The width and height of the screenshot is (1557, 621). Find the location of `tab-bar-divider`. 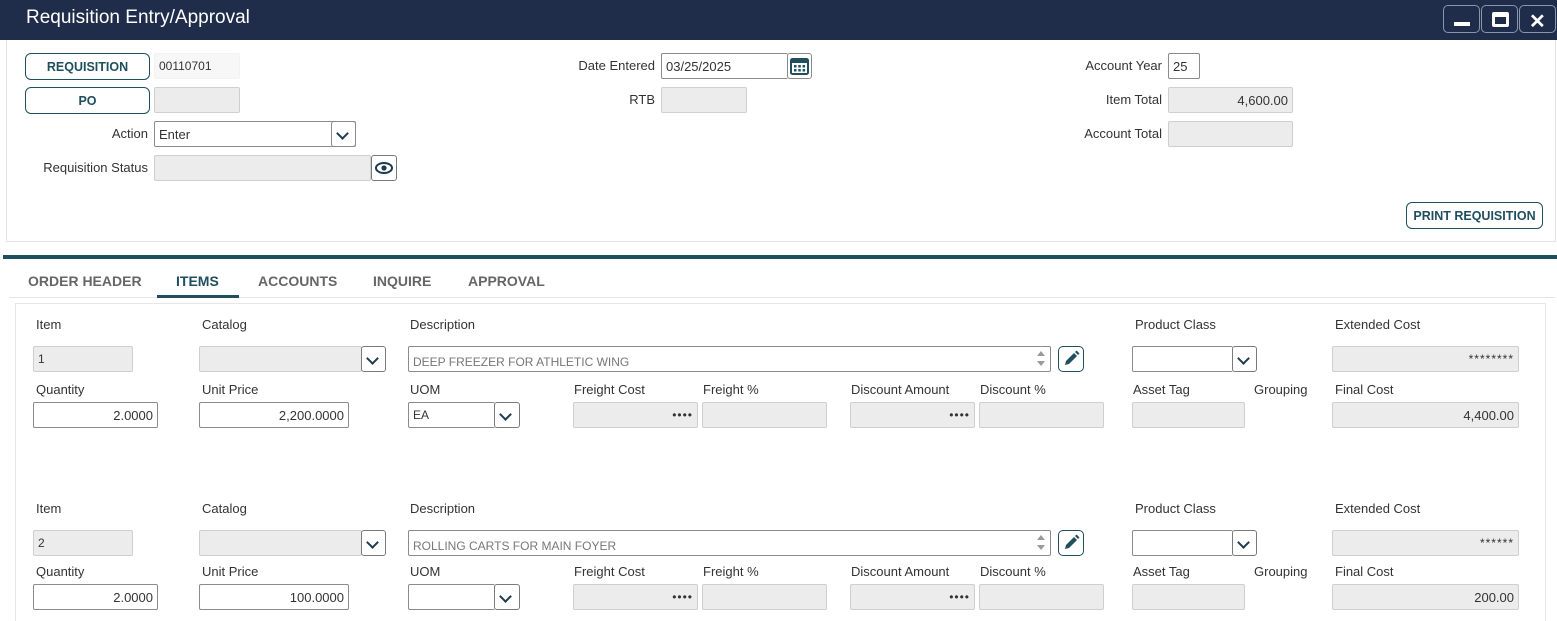

tab-bar-divider is located at coordinates (780, 257).